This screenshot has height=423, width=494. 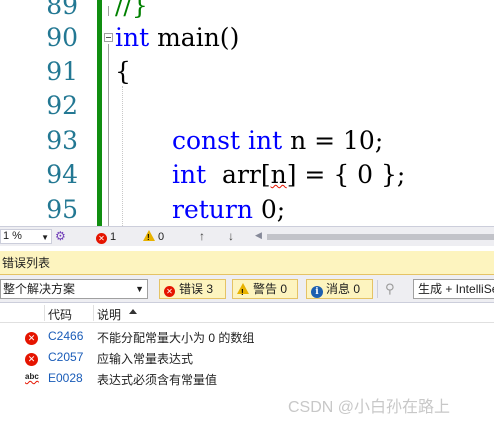 I want to click on filter-icon: ⚲, so click(x=390, y=289).